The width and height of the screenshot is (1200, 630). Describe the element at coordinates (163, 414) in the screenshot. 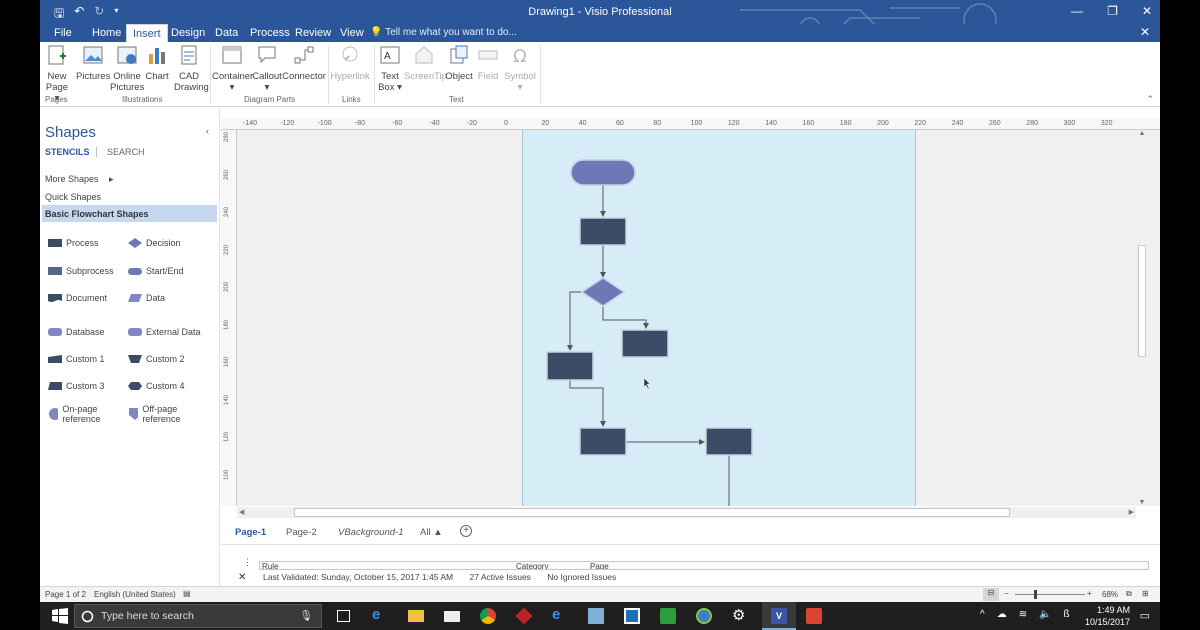

I see `shape-off-page-reference: Off-page reference` at that location.